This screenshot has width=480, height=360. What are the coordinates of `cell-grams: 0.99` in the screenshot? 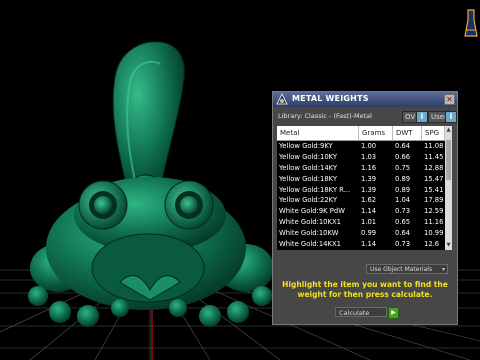 It's located at (369, 233).